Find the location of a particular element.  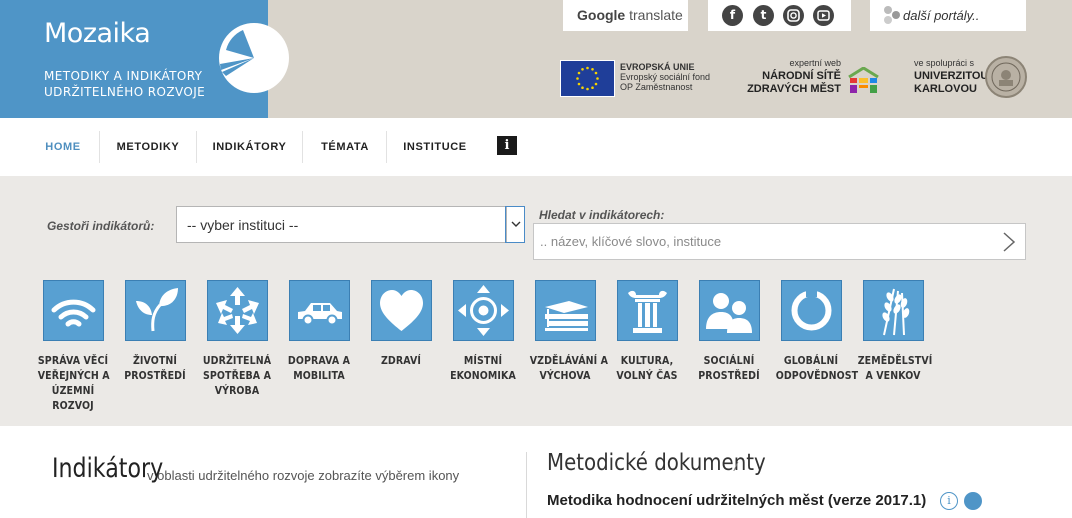

theme-zivotni-prostredi: ŽIVOTNÍ PROSTŘEDÍ is located at coordinates (155, 331).